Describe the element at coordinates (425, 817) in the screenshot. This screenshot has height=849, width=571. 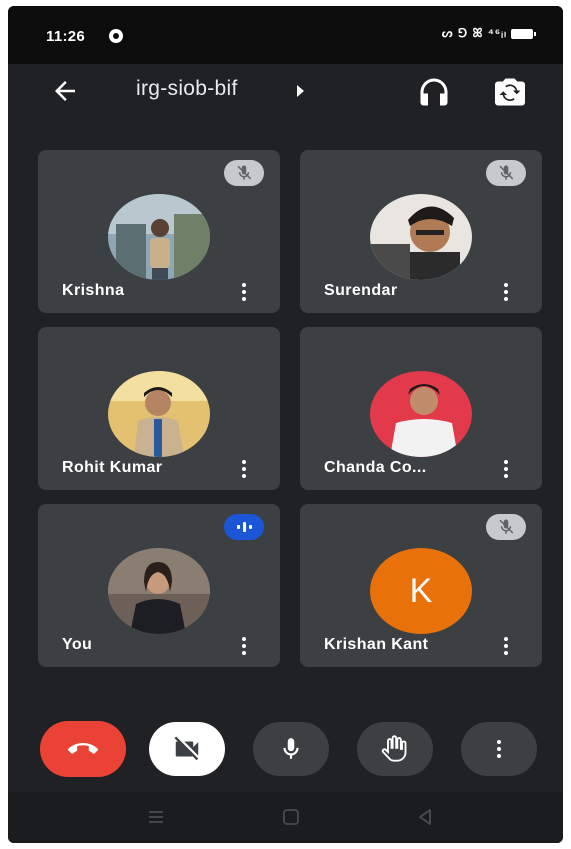
I see `back-triangle-icon` at that location.